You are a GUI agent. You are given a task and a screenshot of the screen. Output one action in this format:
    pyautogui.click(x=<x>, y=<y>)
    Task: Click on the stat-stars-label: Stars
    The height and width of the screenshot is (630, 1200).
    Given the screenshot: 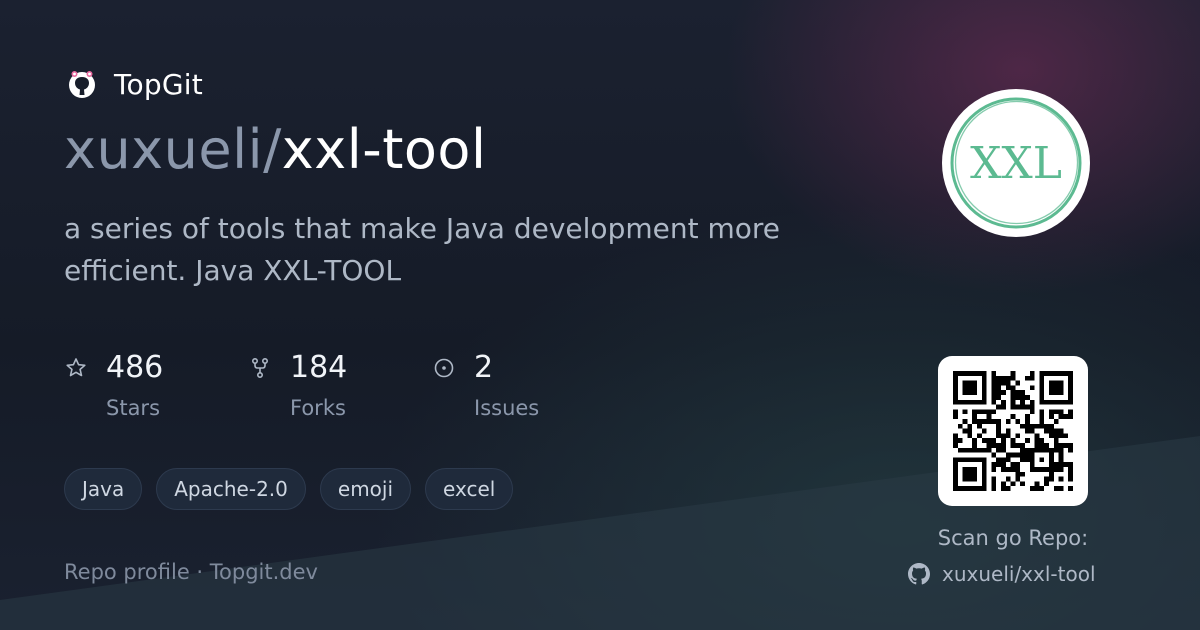 What is the action you would take?
    pyautogui.click(x=133, y=408)
    